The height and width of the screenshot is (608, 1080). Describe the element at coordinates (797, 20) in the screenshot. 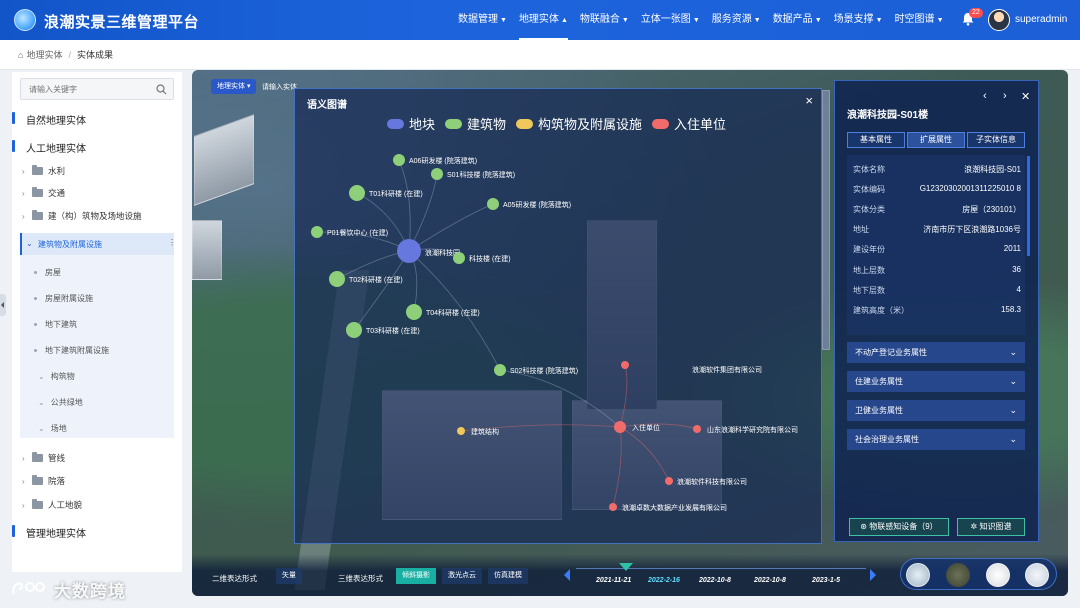

I see `nav-item-data-products: 数据产品 ▼` at that location.